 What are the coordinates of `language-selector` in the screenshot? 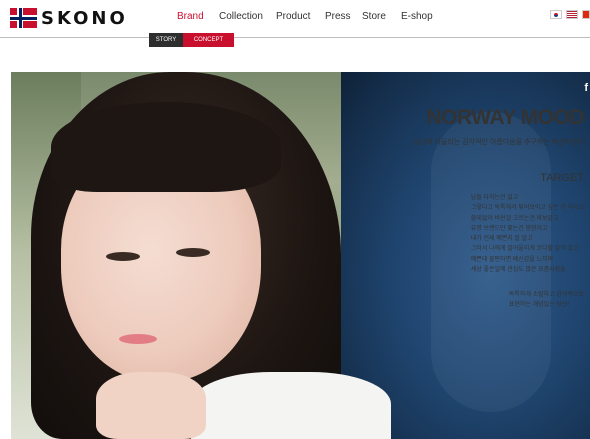 It's located at (570, 14).